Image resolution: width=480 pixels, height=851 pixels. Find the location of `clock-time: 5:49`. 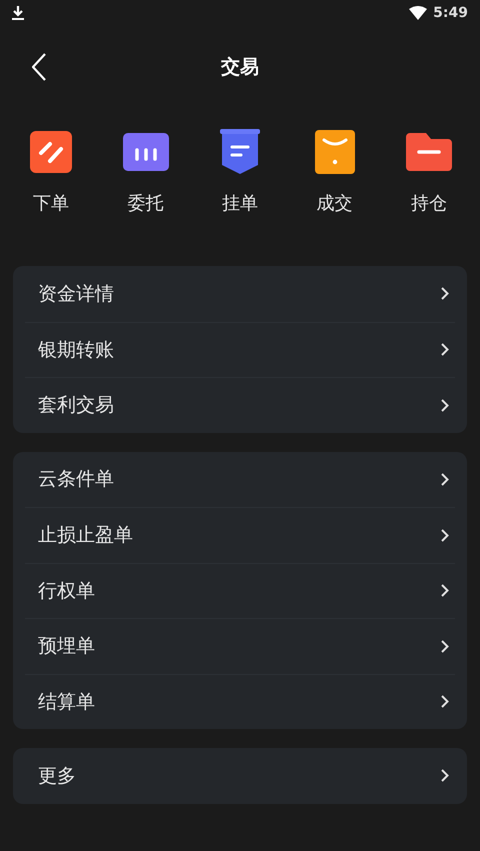

clock-time: 5:49 is located at coordinates (450, 13).